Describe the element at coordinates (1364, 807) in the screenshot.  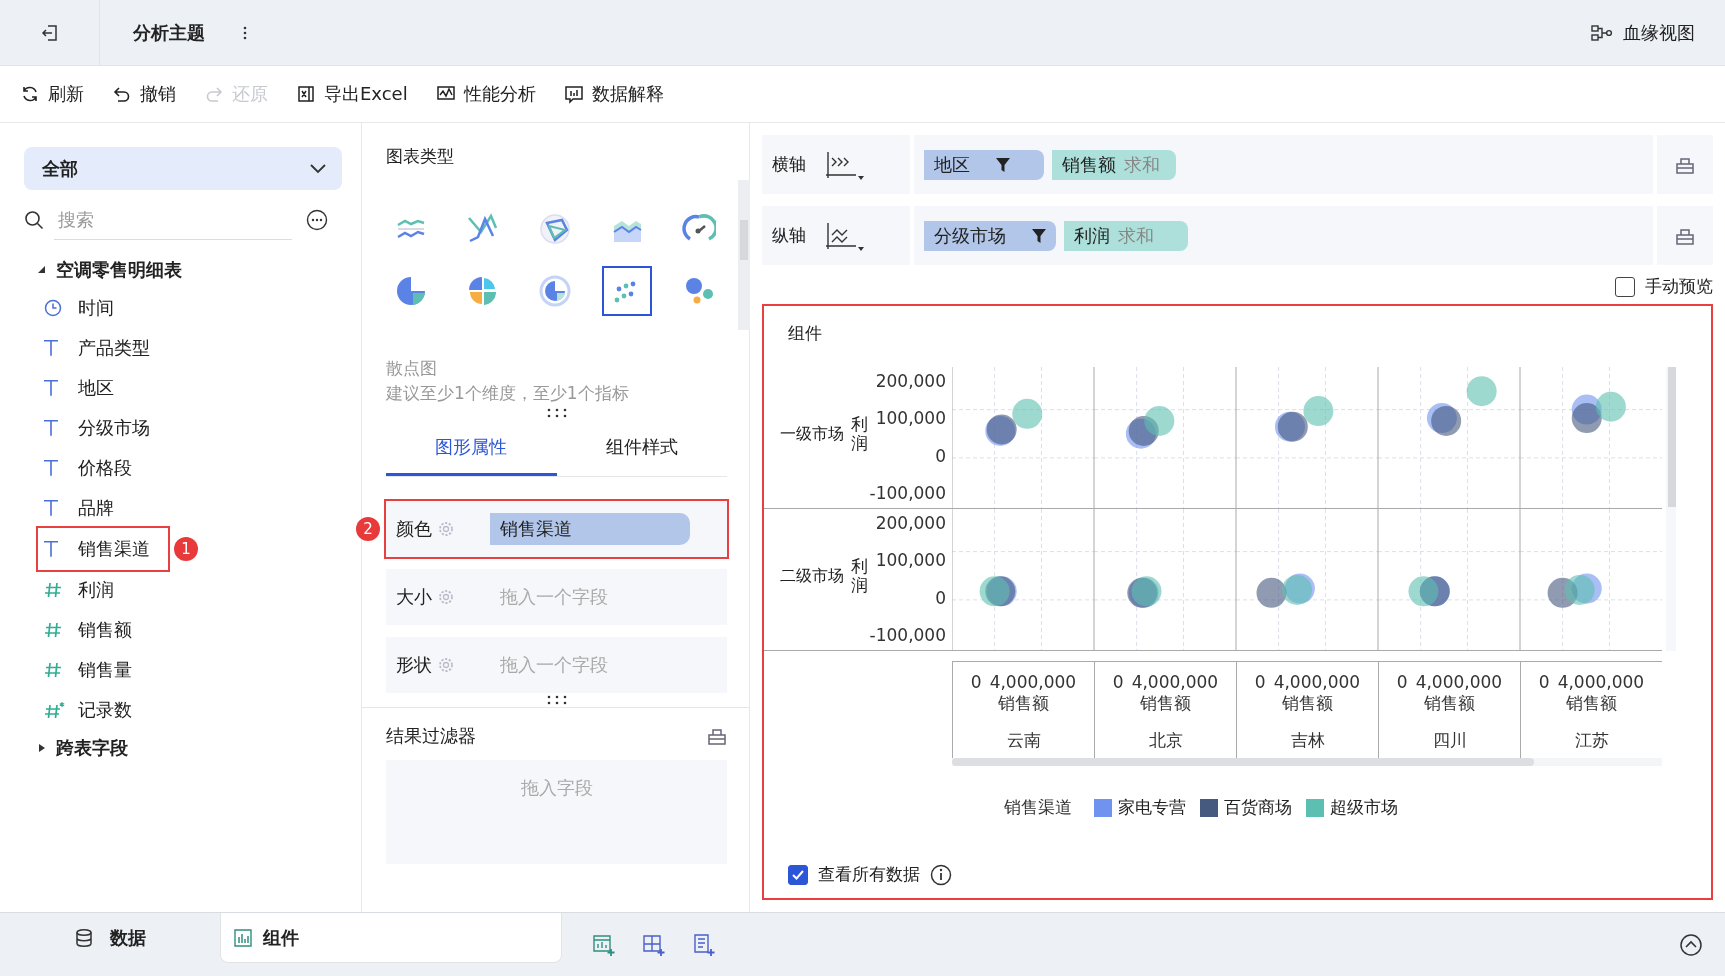
I see `legend-label: 超级市场` at that location.